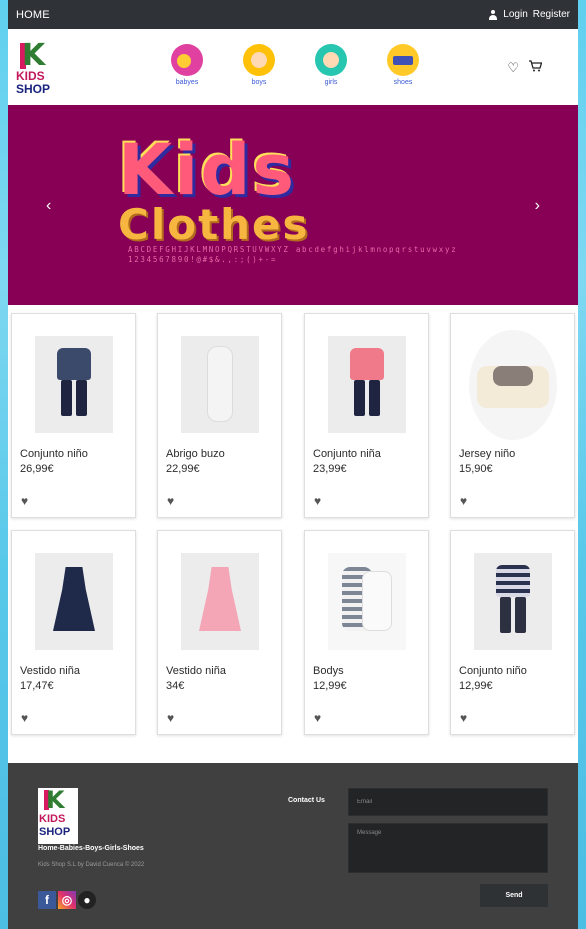  Describe the element at coordinates (515, 14) in the screenshot. I see `login-link: Login` at that location.